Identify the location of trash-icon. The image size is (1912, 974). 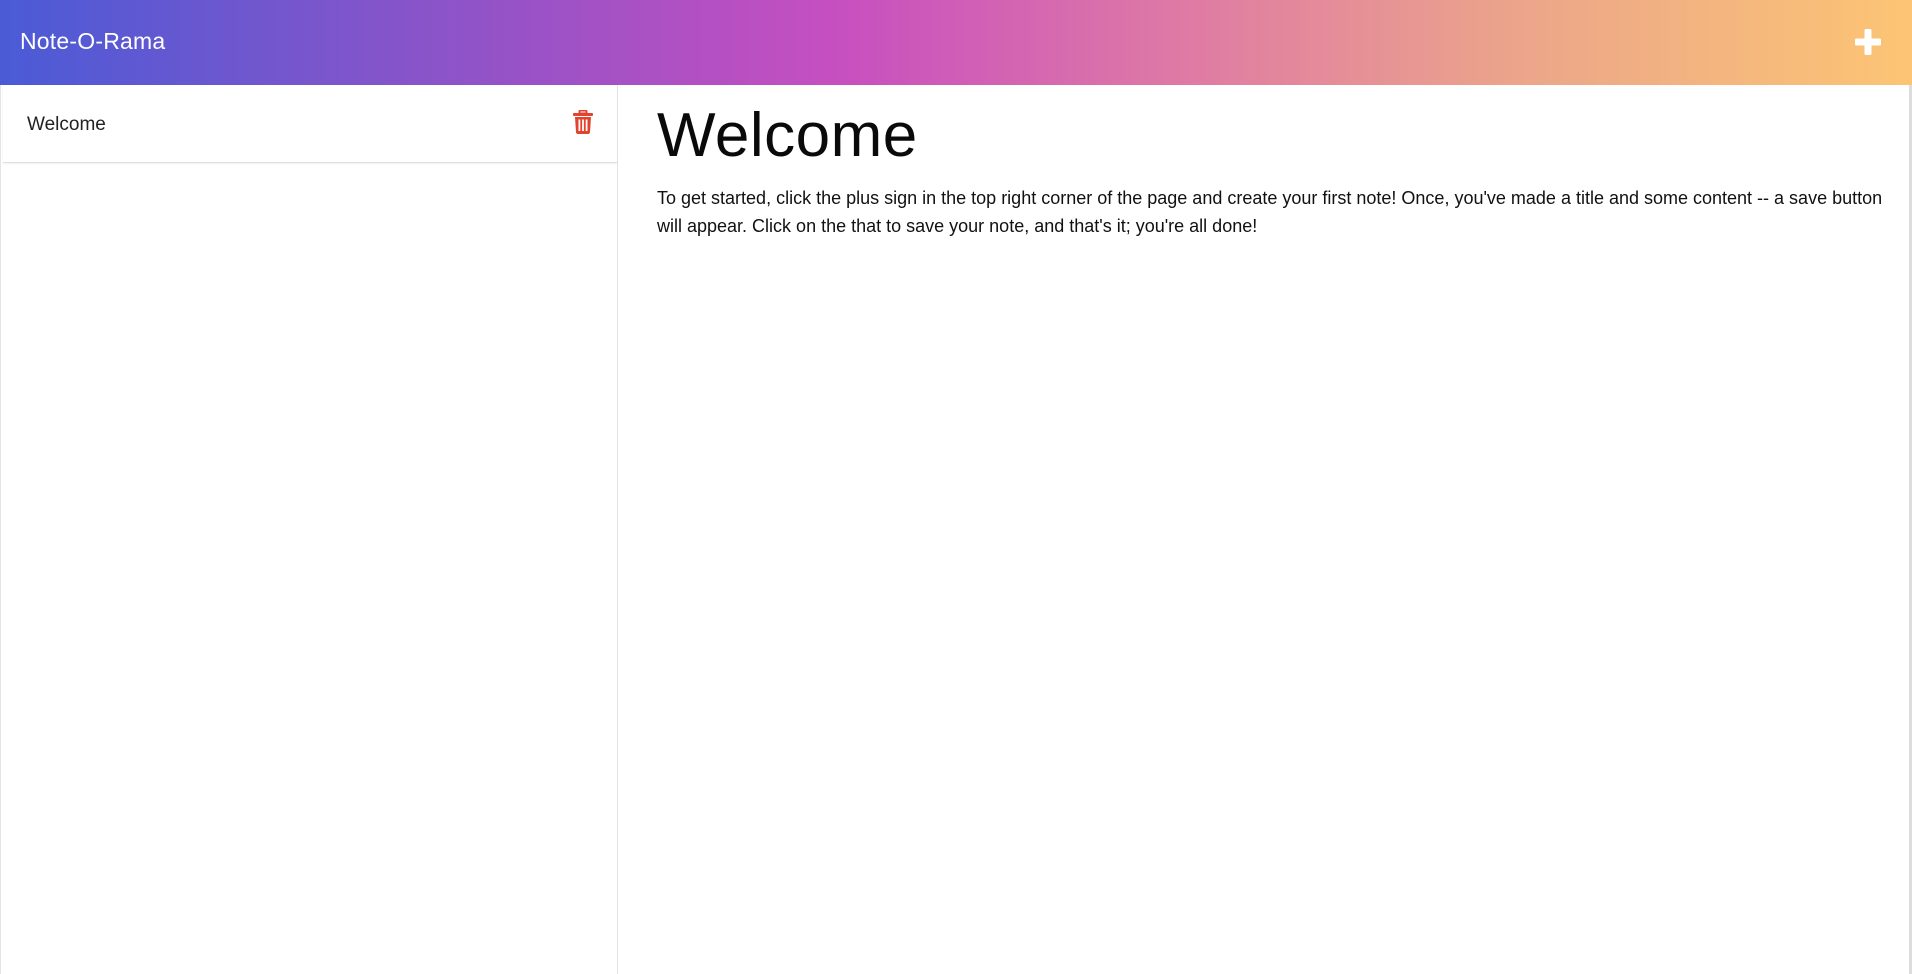
(583, 121).